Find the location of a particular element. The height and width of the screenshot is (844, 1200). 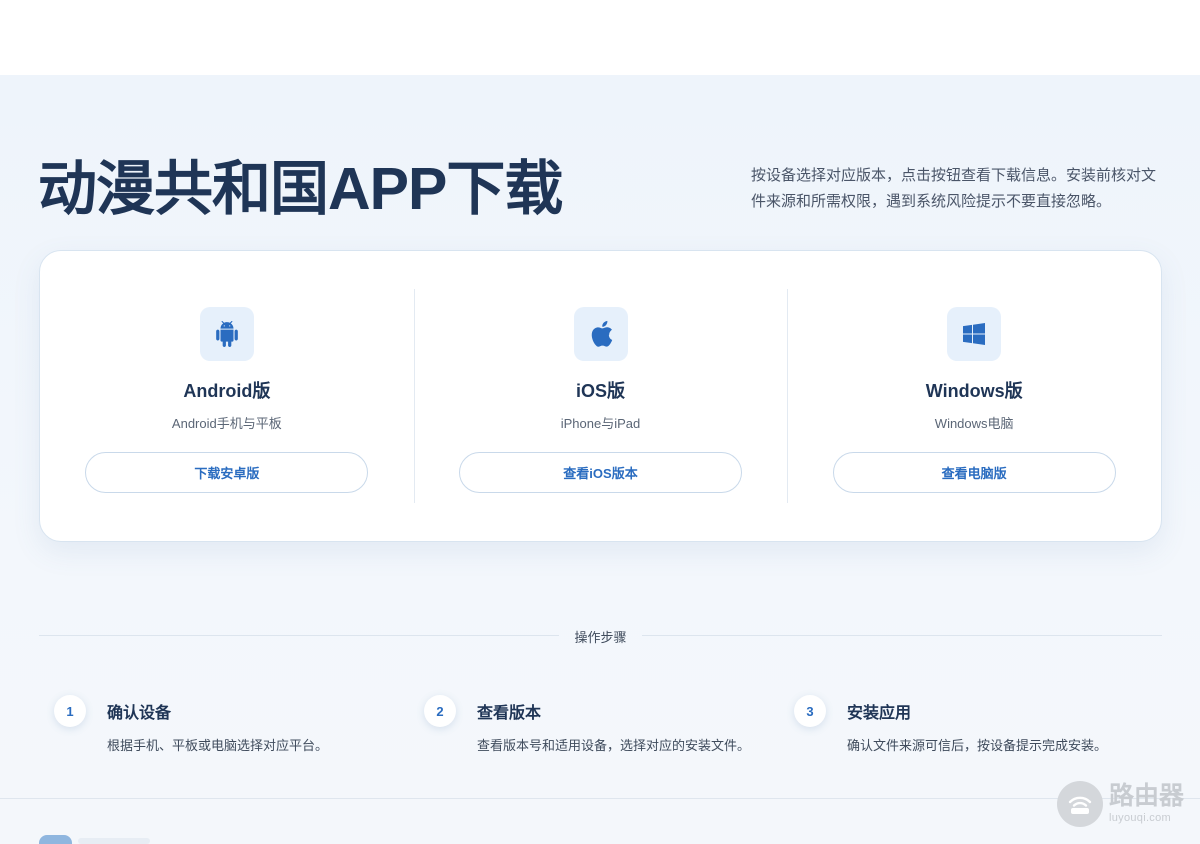

step-body: 安装应用 确认文件来源可信后，按设备提示完成安装。 is located at coordinates (977, 724).